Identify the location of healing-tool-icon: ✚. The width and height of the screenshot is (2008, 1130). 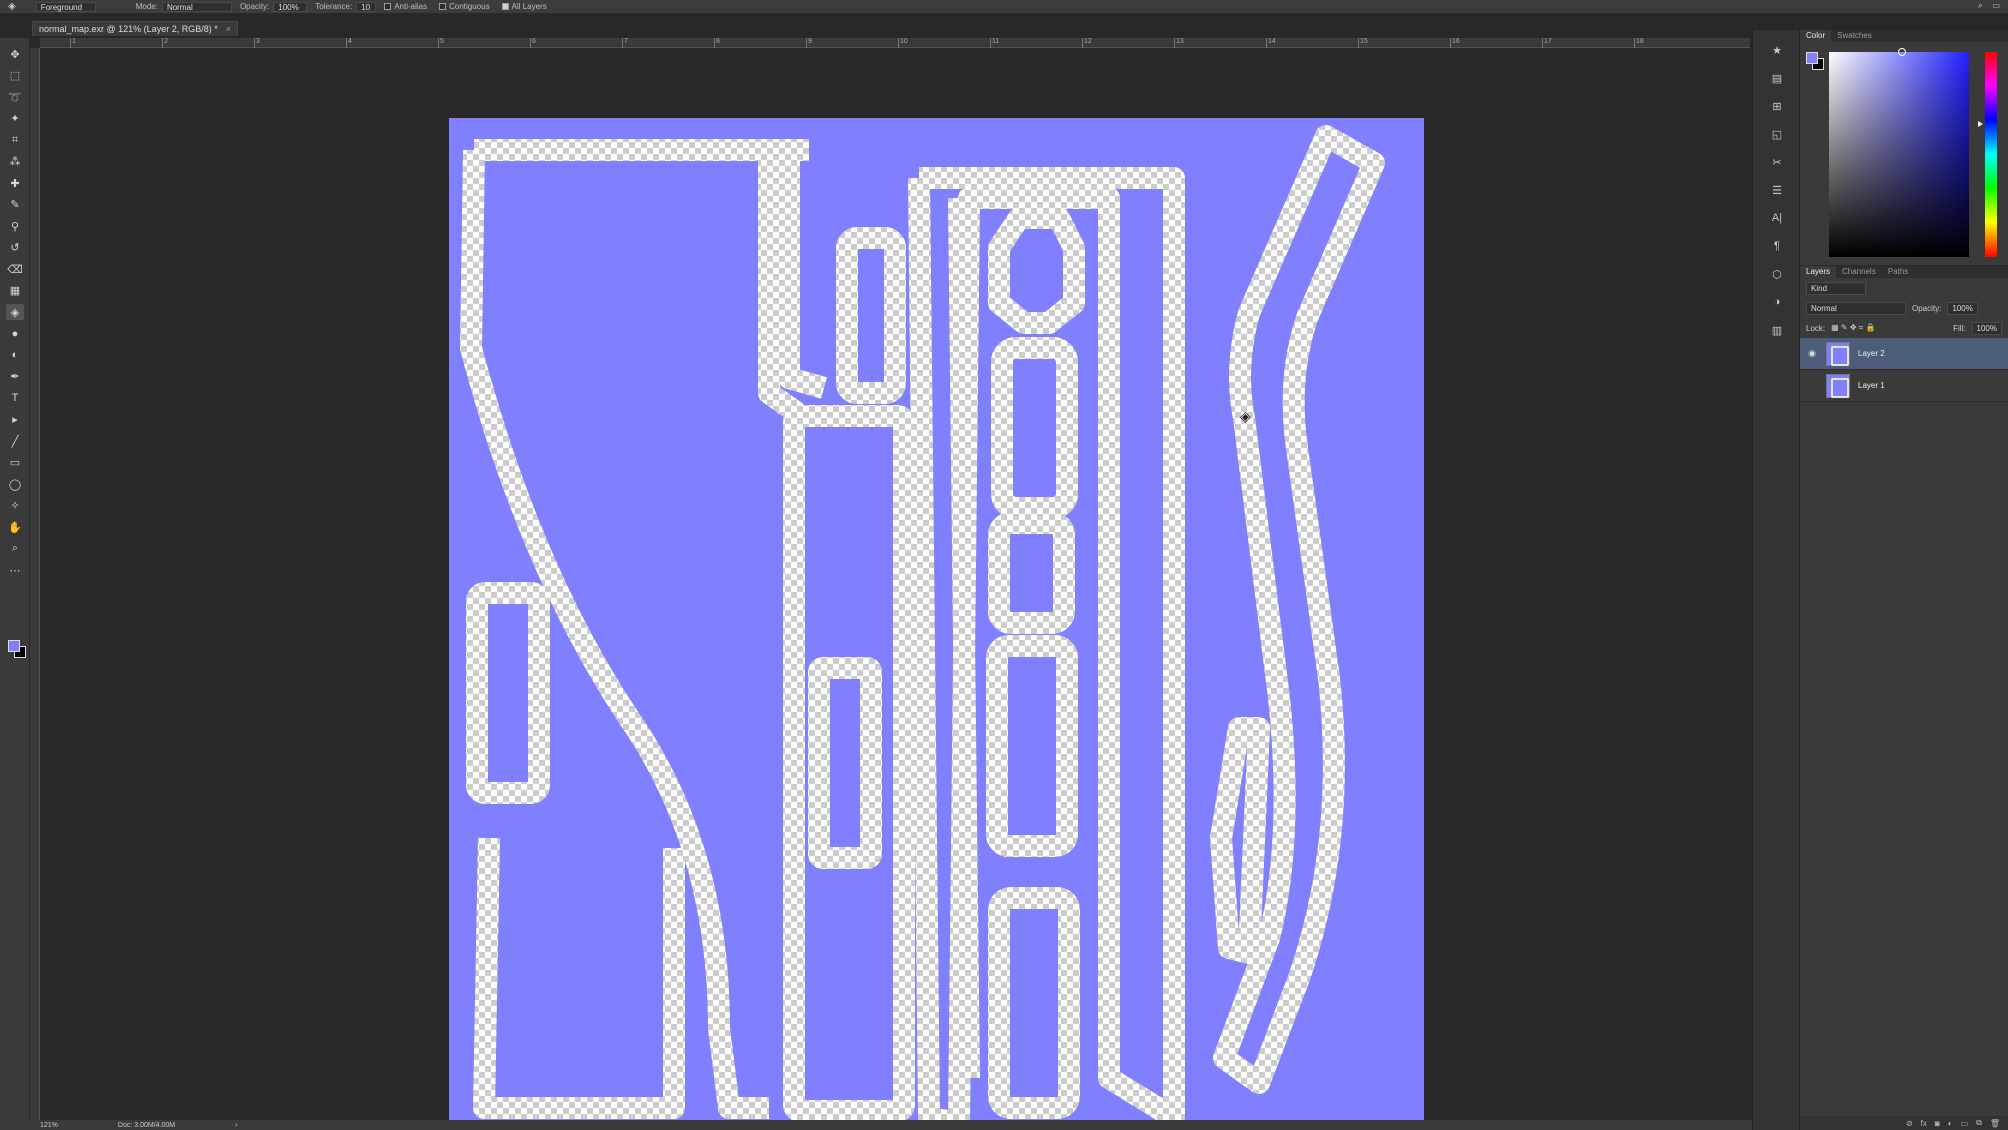
(15, 183).